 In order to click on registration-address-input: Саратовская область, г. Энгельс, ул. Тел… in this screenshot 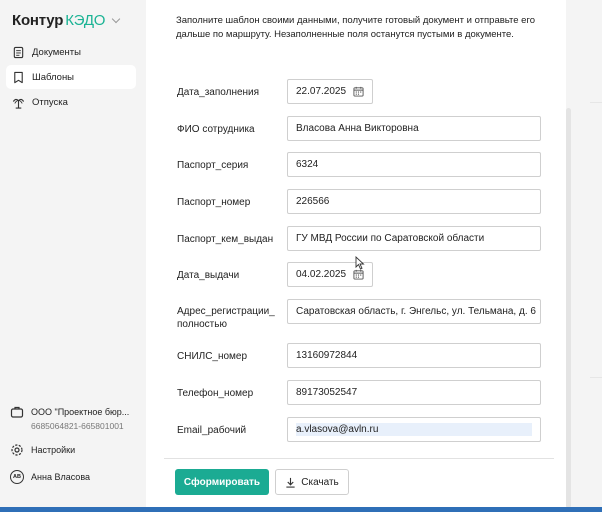, I will do `click(414, 311)`.